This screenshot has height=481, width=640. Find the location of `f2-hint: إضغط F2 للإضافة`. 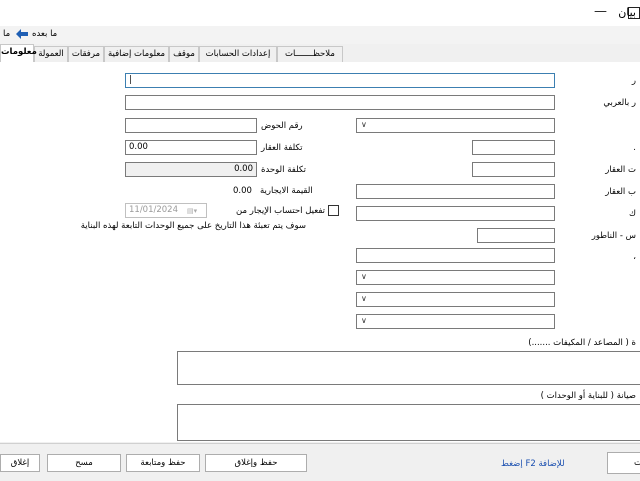

f2-hint: إضغط F2 للإضافة is located at coordinates (533, 464).